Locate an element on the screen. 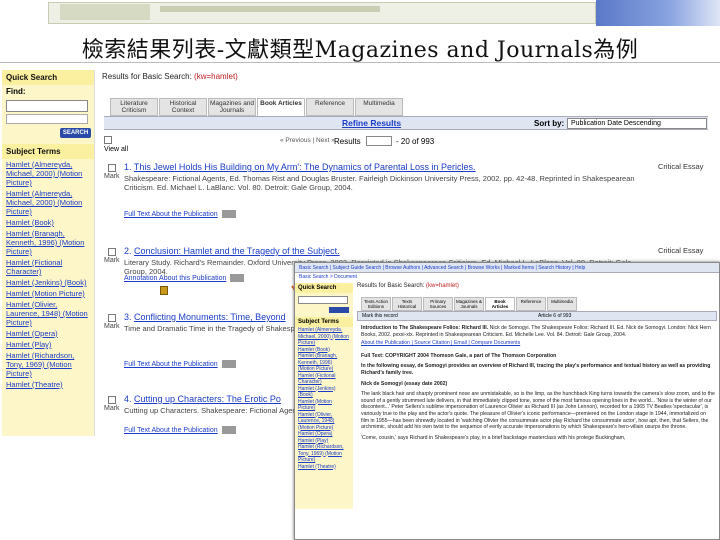 This screenshot has width=720, height=540. tab-2: Magazines and Journals is located at coordinates (232, 107).